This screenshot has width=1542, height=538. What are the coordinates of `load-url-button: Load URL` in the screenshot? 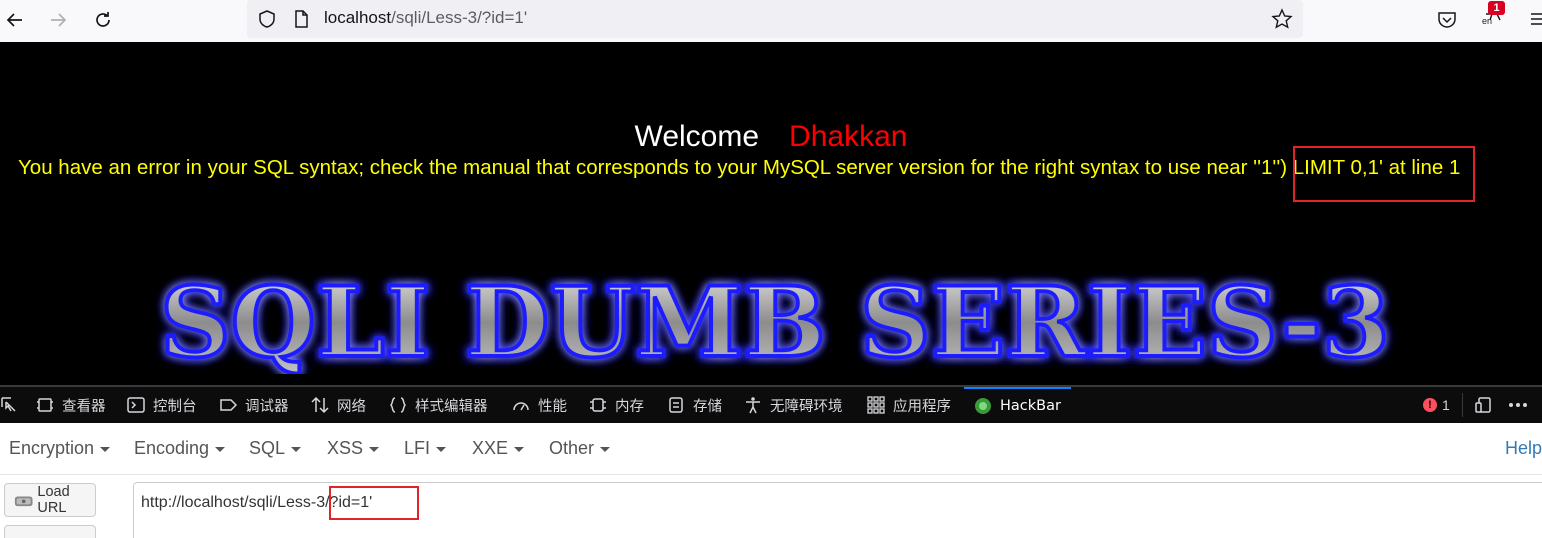 It's located at (50, 500).